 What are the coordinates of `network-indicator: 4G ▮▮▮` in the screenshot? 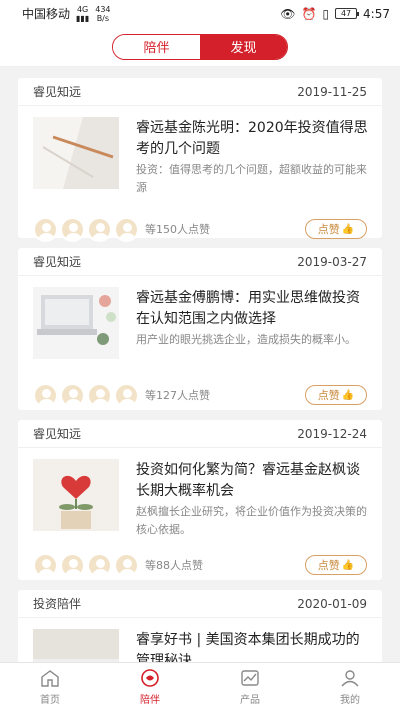 It's located at (83, 13).